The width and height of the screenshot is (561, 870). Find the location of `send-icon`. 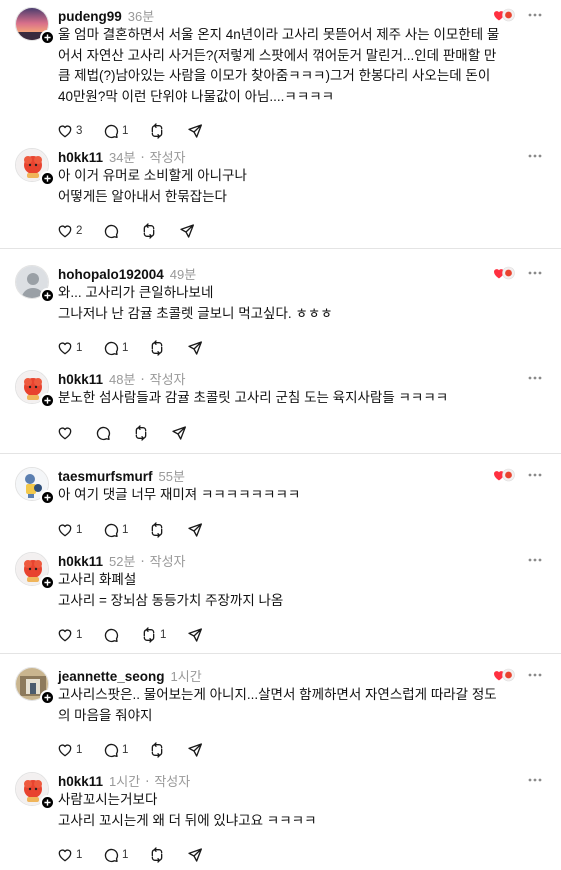

send-icon is located at coordinates (195, 750).